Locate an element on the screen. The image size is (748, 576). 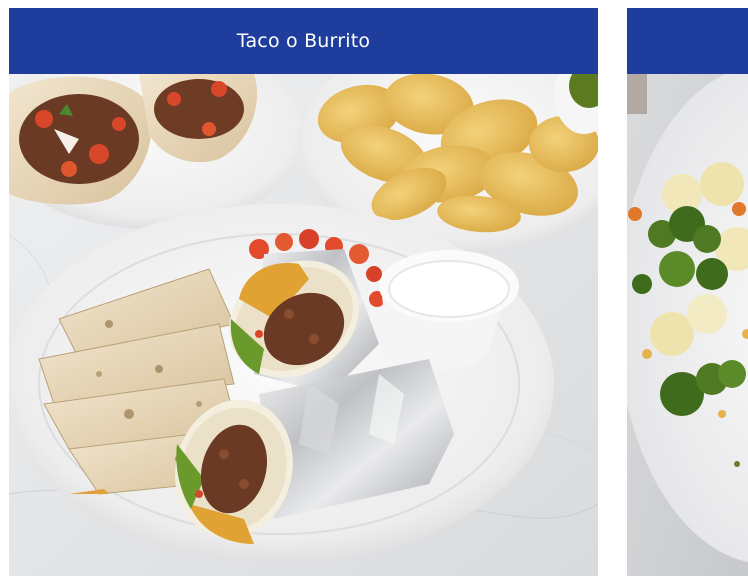
card-title: Taco o Burrito is located at coordinates (303, 41).